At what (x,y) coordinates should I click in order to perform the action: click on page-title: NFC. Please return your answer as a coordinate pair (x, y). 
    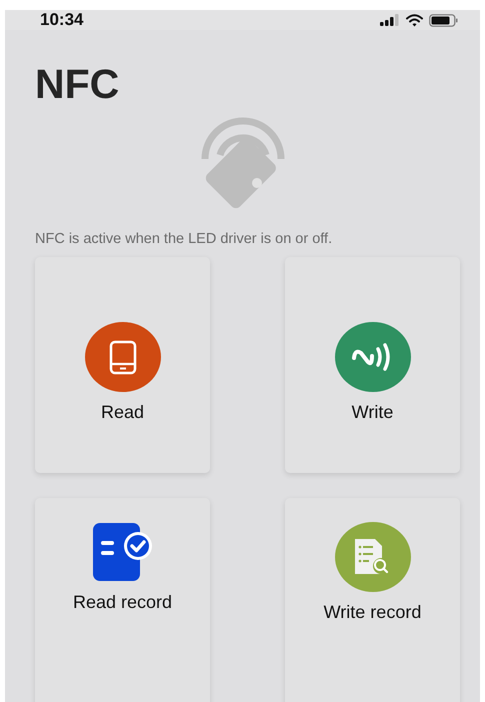
    Looking at the image, I should click on (77, 84).